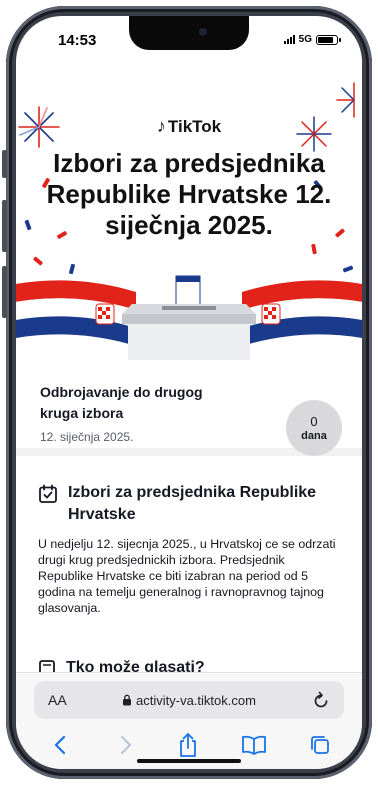 This screenshot has height=785, width=378. Describe the element at coordinates (189, 720) in the screenshot. I see `safari-bottom-bar: AA activity-va.tiktok.com` at that location.